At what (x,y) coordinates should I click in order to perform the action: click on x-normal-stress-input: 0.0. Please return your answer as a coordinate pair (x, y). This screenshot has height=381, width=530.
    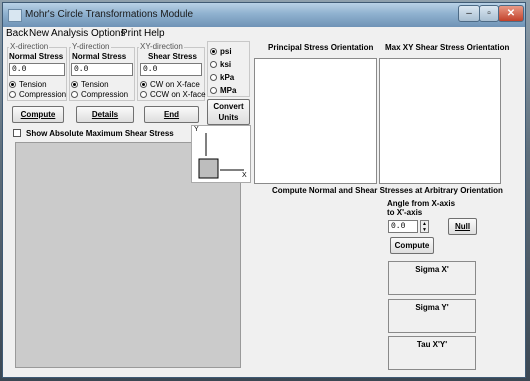
    Looking at the image, I should click on (37, 69).